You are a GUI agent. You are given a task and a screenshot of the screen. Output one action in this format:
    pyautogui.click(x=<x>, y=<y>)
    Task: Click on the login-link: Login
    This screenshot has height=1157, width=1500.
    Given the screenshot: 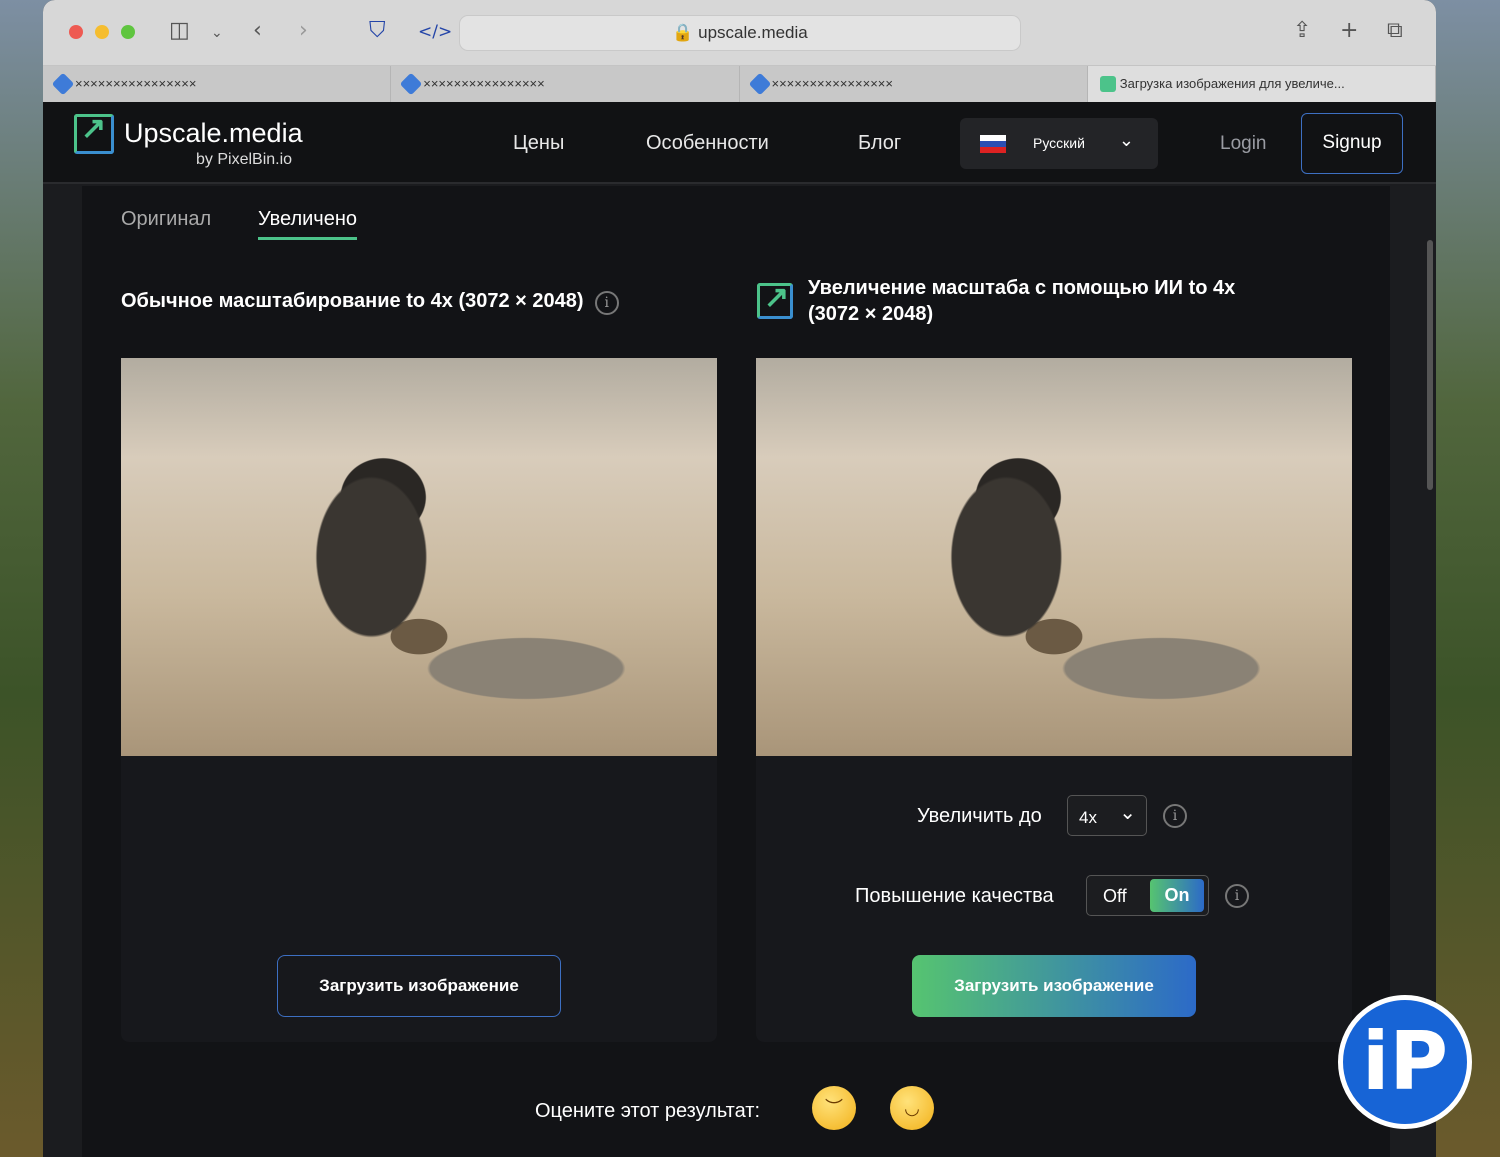 What is the action you would take?
    pyautogui.click(x=1243, y=144)
    